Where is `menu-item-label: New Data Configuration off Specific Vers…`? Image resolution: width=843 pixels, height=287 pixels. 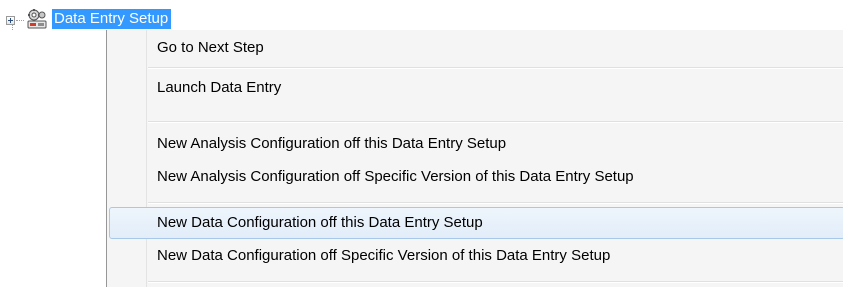 menu-item-label: New Data Configuration off Specific Vers… is located at coordinates (384, 255).